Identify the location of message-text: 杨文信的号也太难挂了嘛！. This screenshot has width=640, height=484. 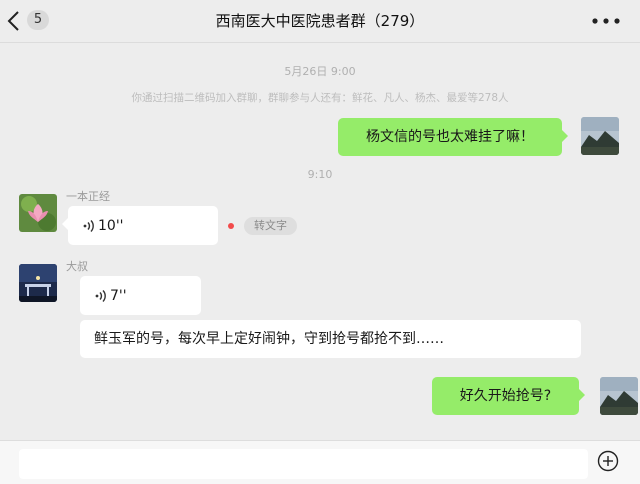
(450, 137).